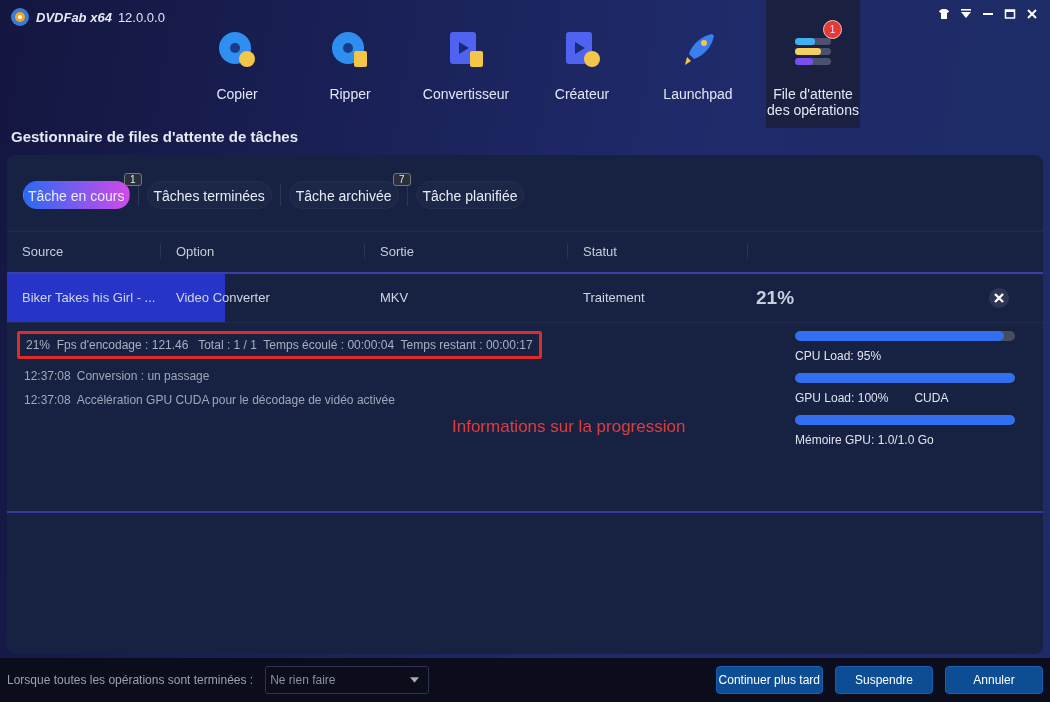 The image size is (1050, 702). What do you see at coordinates (864, 439) in the screenshot?
I see `meter-label: Mémoire GPU: 1.0/1.0 Go` at bounding box center [864, 439].